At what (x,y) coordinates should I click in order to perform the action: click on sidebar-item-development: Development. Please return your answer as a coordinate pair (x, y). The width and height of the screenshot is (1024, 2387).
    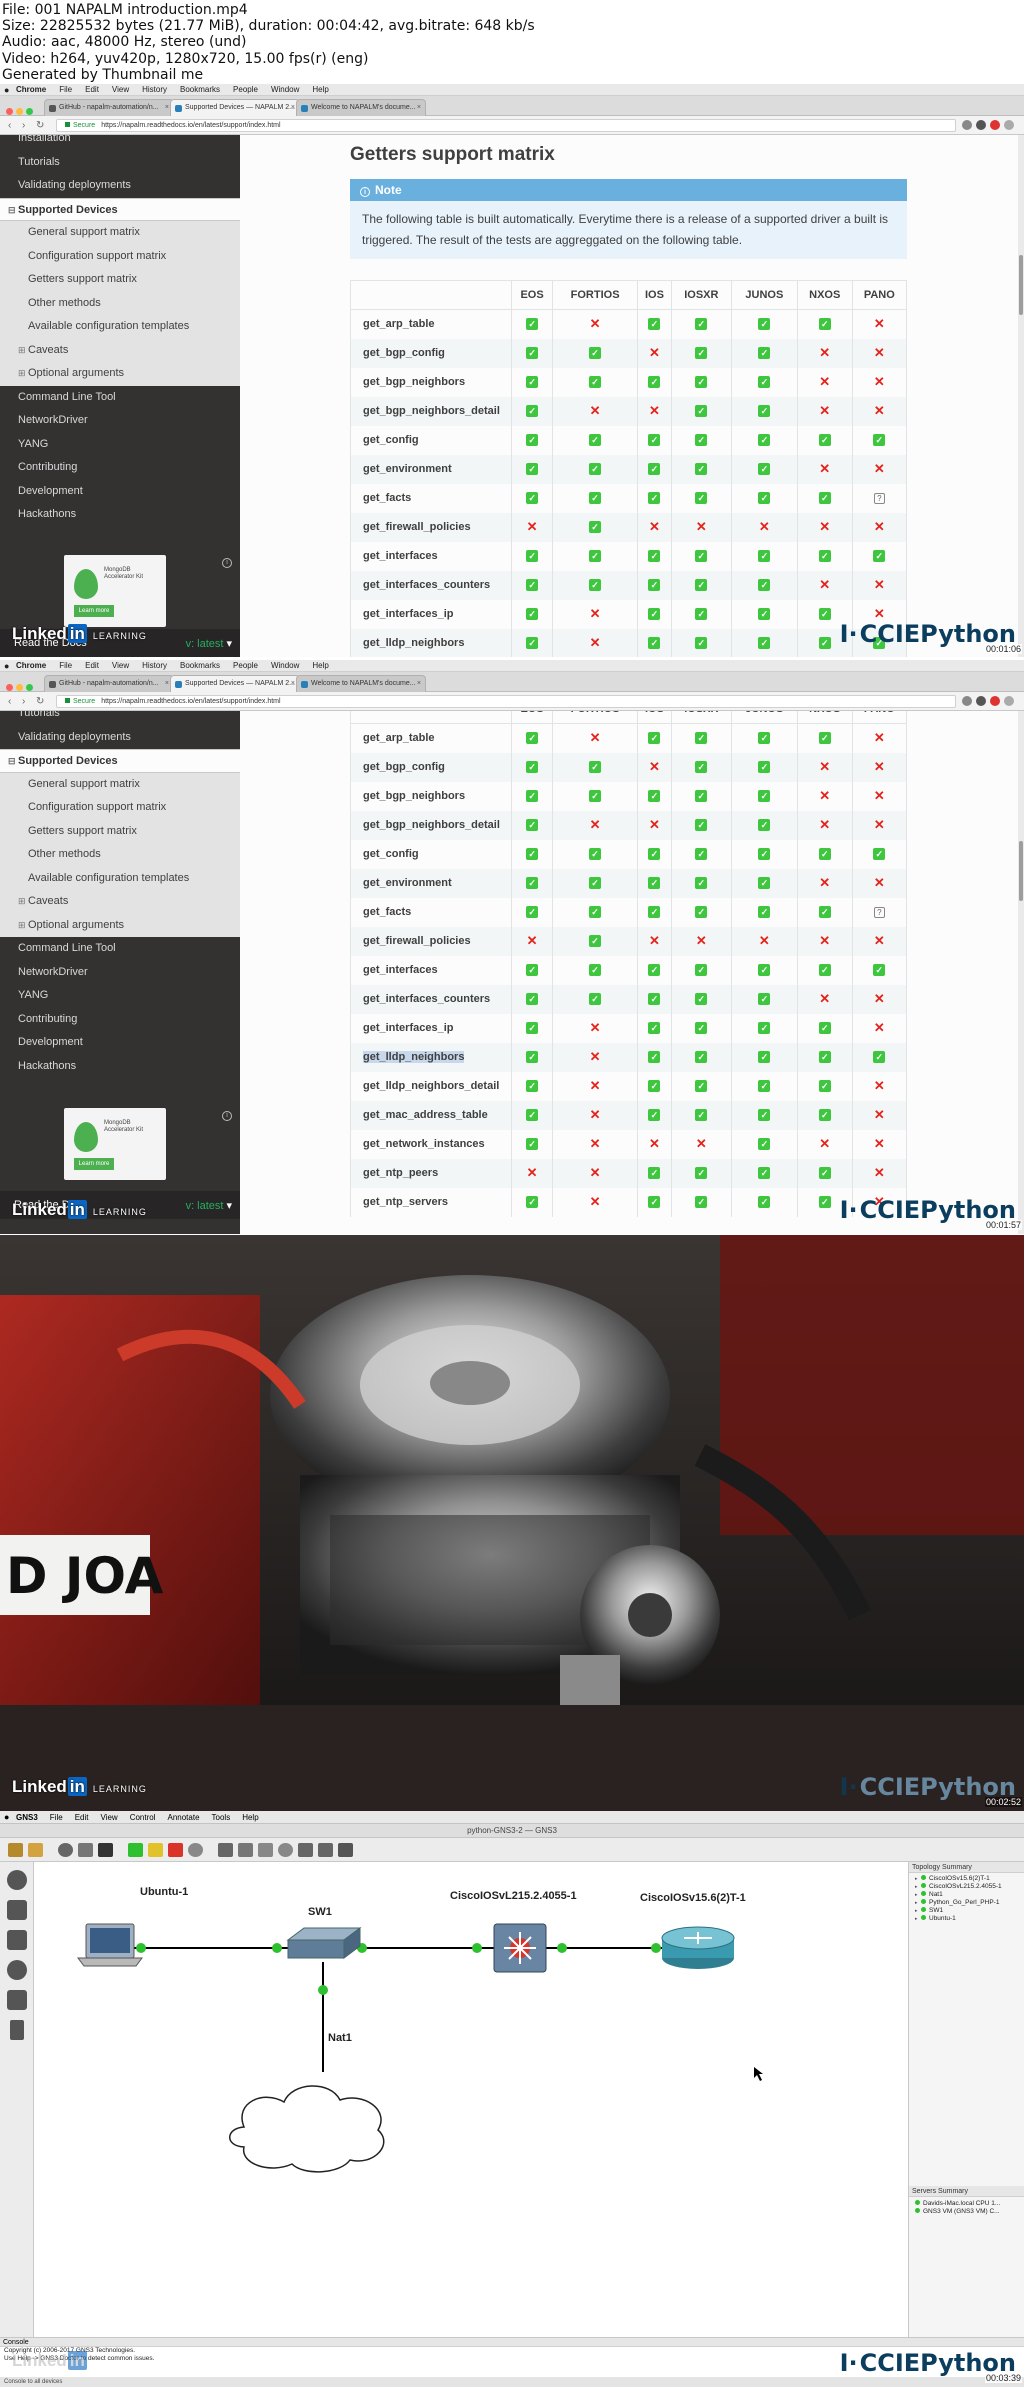
    Looking at the image, I should click on (120, 1043).